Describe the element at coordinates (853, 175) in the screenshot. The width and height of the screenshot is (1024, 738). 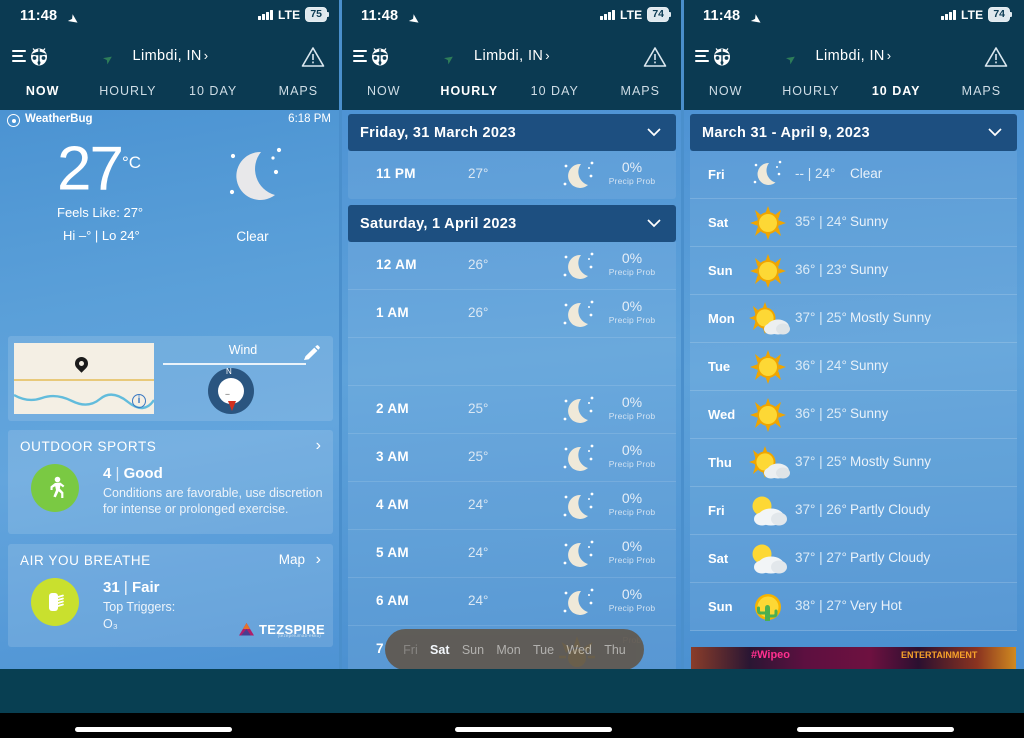
I see `ten-day-row: Fri -- | 24° Clear` at that location.